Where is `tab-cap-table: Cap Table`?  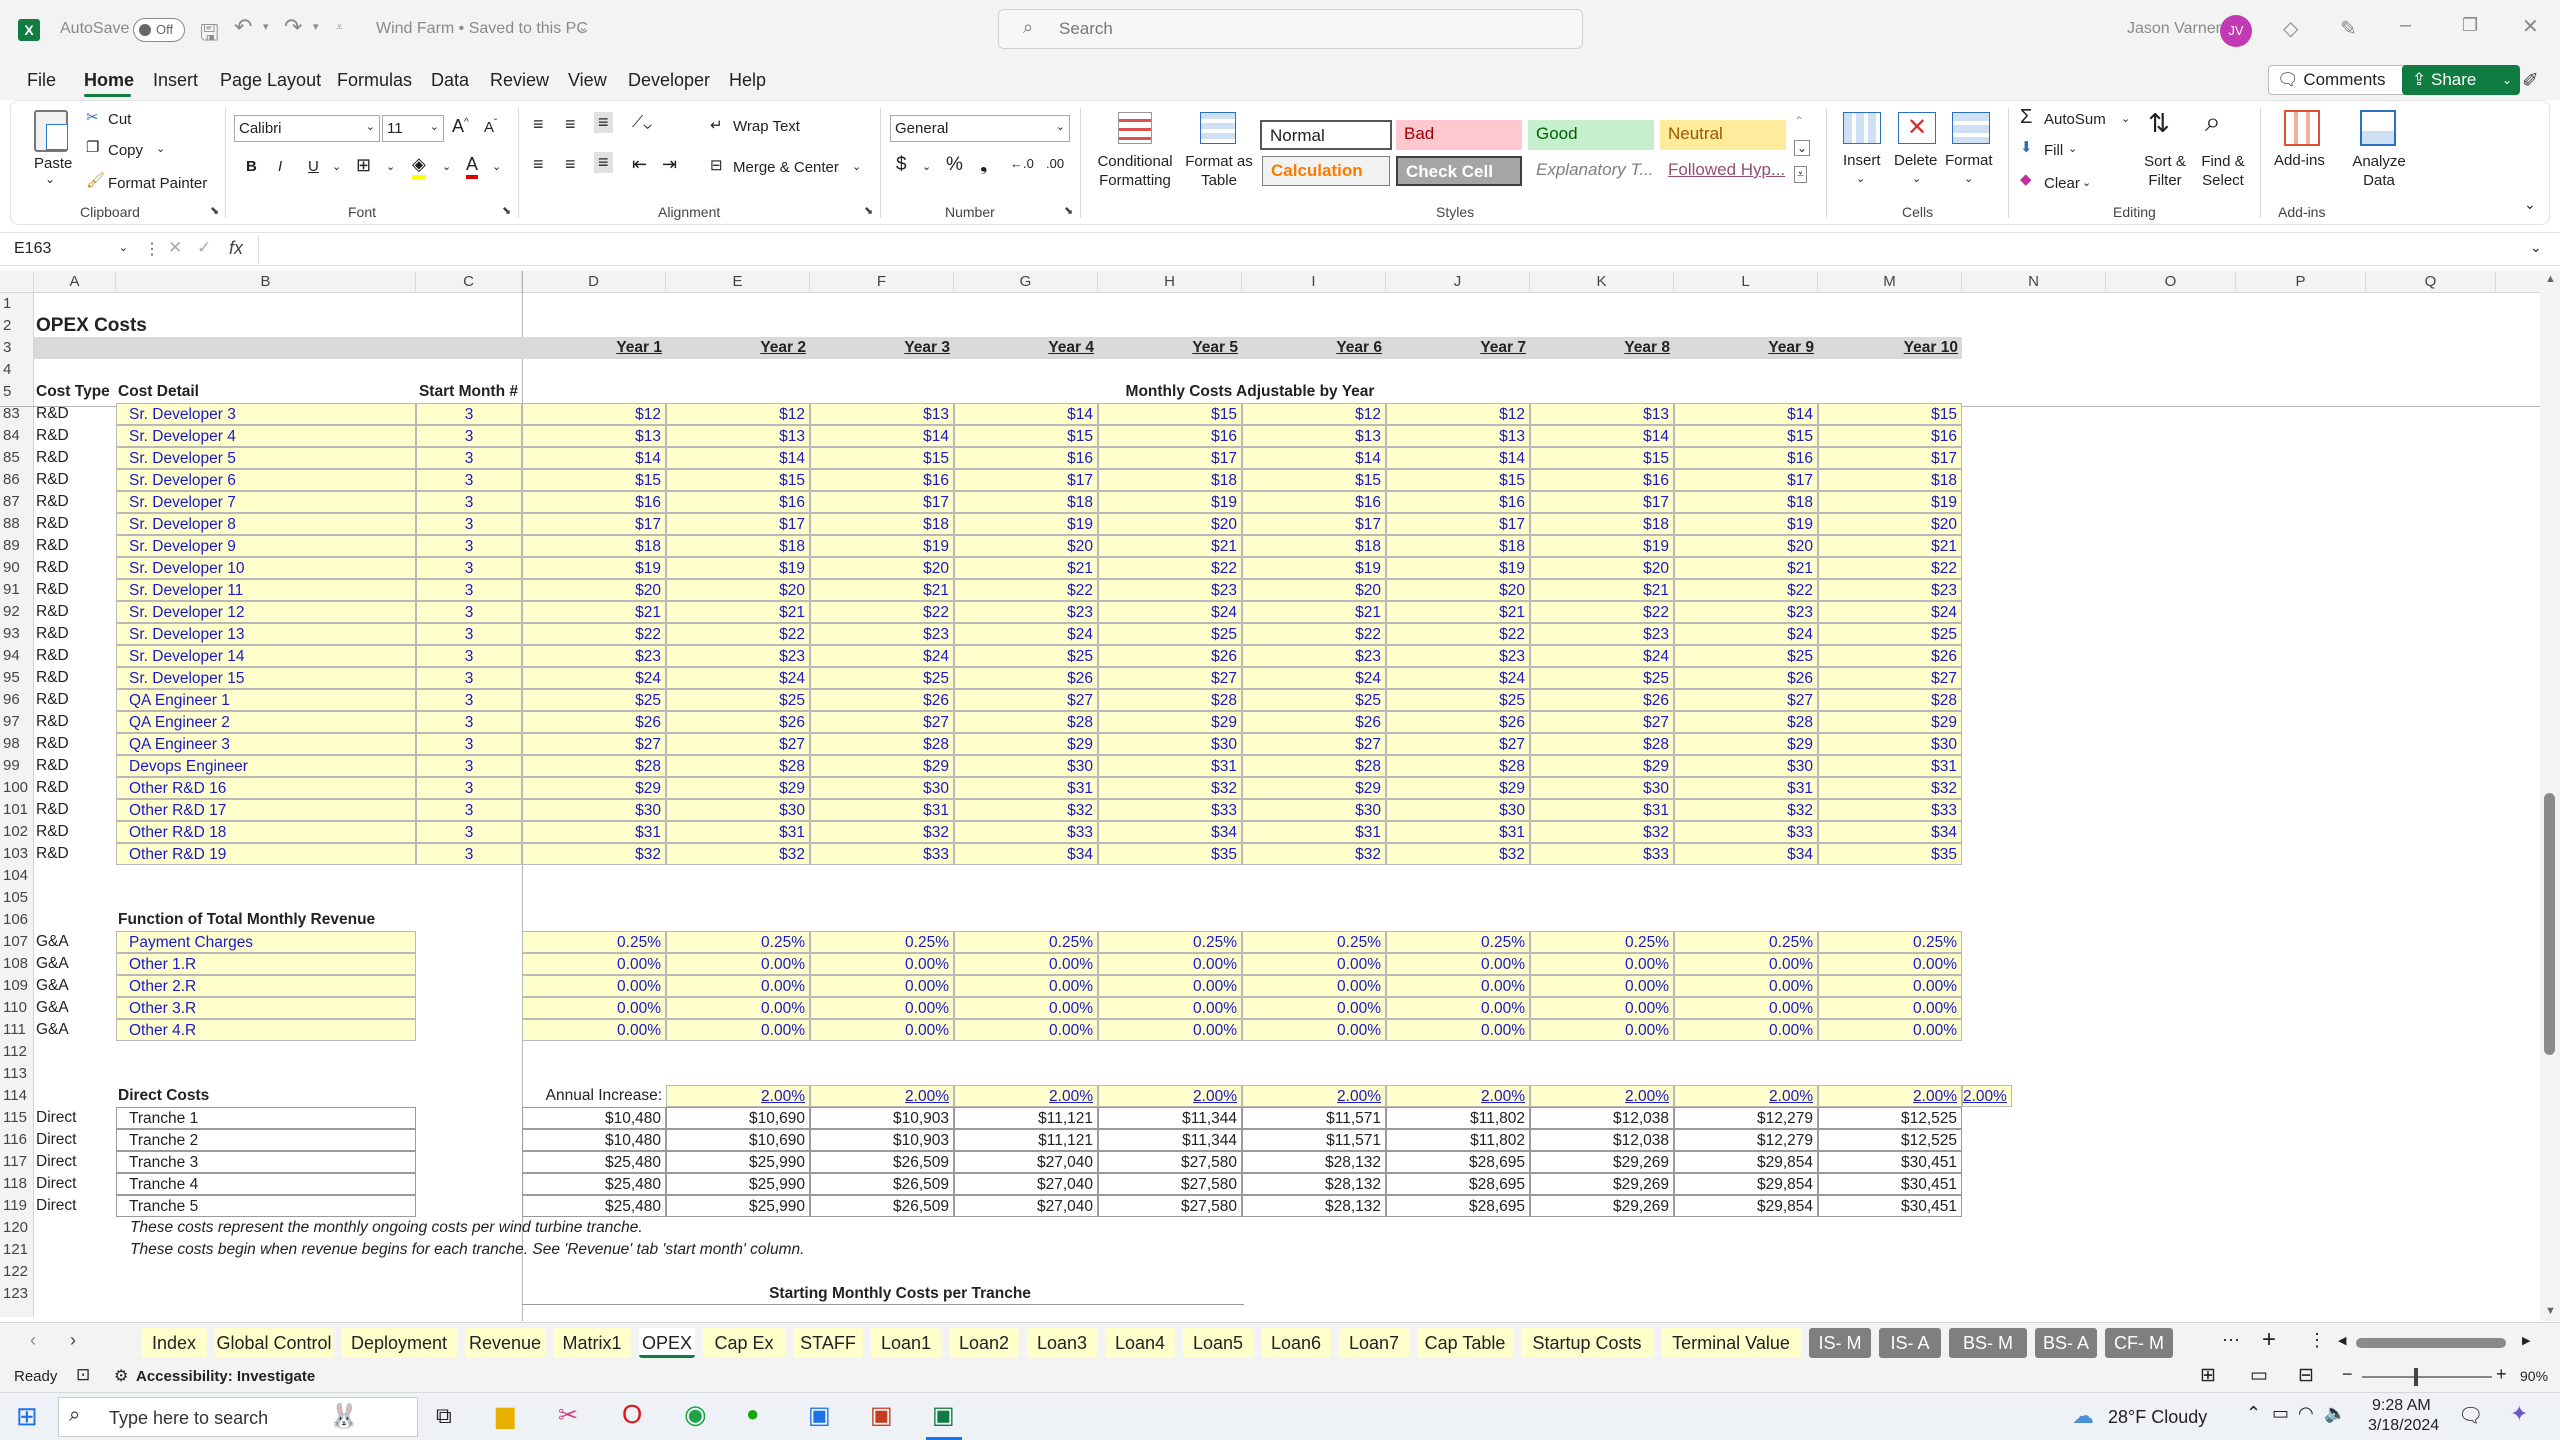
tab-cap-table: Cap Table is located at coordinates (1465, 1343).